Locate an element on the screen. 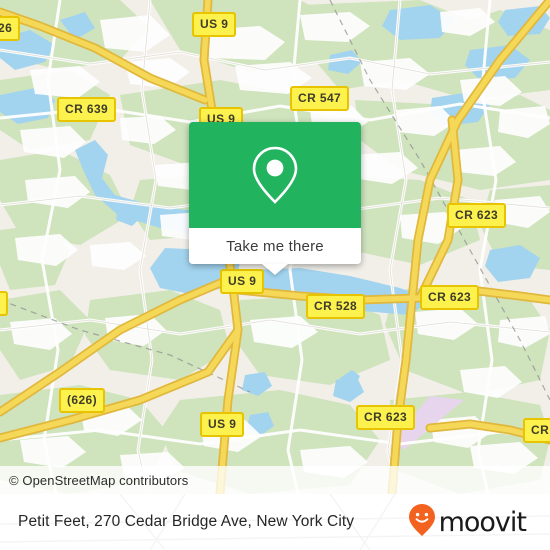  route-shield: CR 547 is located at coordinates (320, 98).